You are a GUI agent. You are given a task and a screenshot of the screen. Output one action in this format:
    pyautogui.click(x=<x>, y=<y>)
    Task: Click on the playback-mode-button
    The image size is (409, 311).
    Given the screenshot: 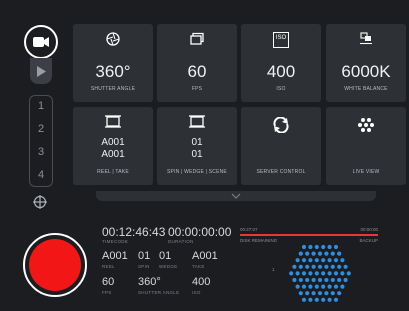 What is the action you would take?
    pyautogui.click(x=41, y=71)
    